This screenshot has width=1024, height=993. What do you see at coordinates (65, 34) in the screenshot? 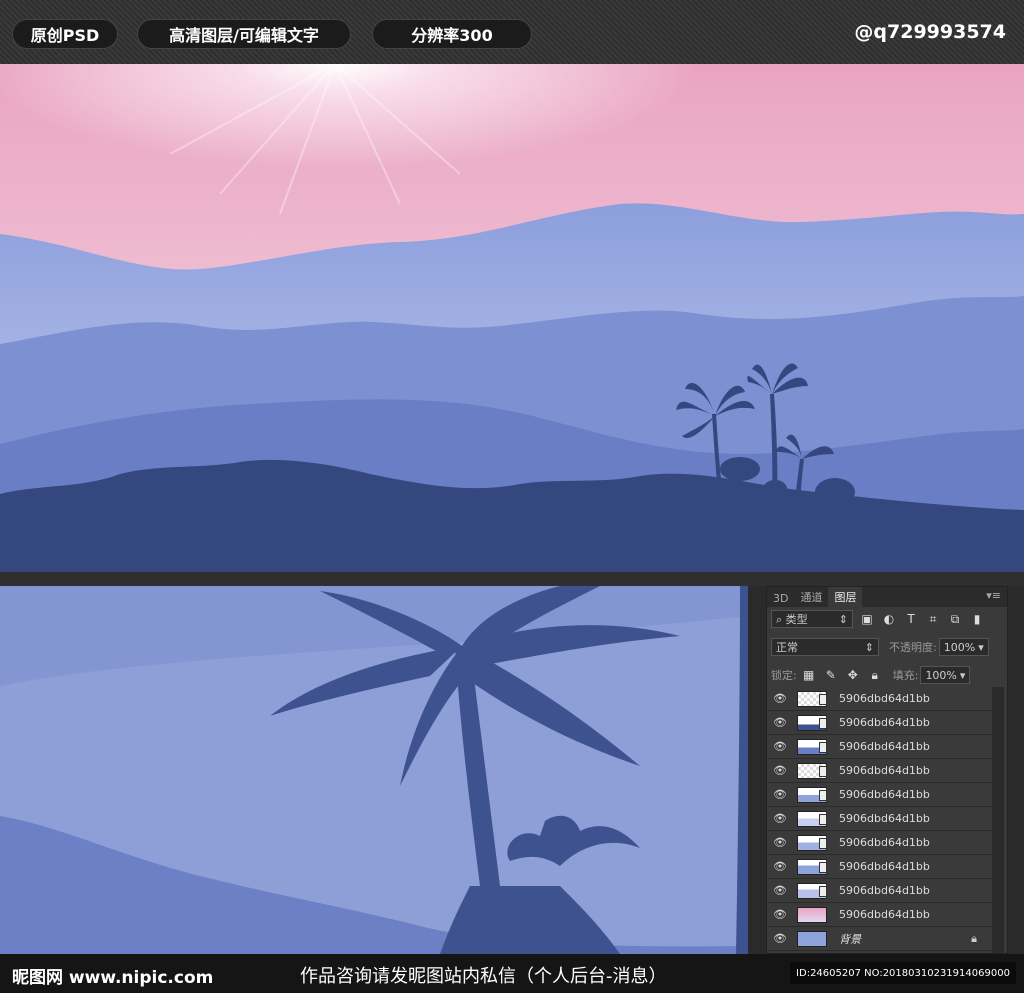
I see `badge-original-psd: 原创PSD` at bounding box center [65, 34].